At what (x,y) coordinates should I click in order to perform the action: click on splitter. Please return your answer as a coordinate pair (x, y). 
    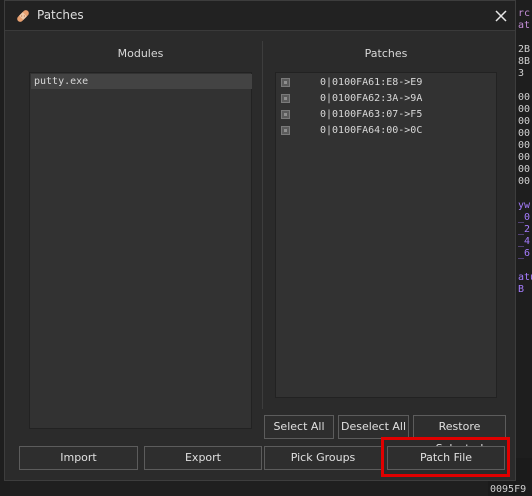
    Looking at the image, I should click on (262, 225).